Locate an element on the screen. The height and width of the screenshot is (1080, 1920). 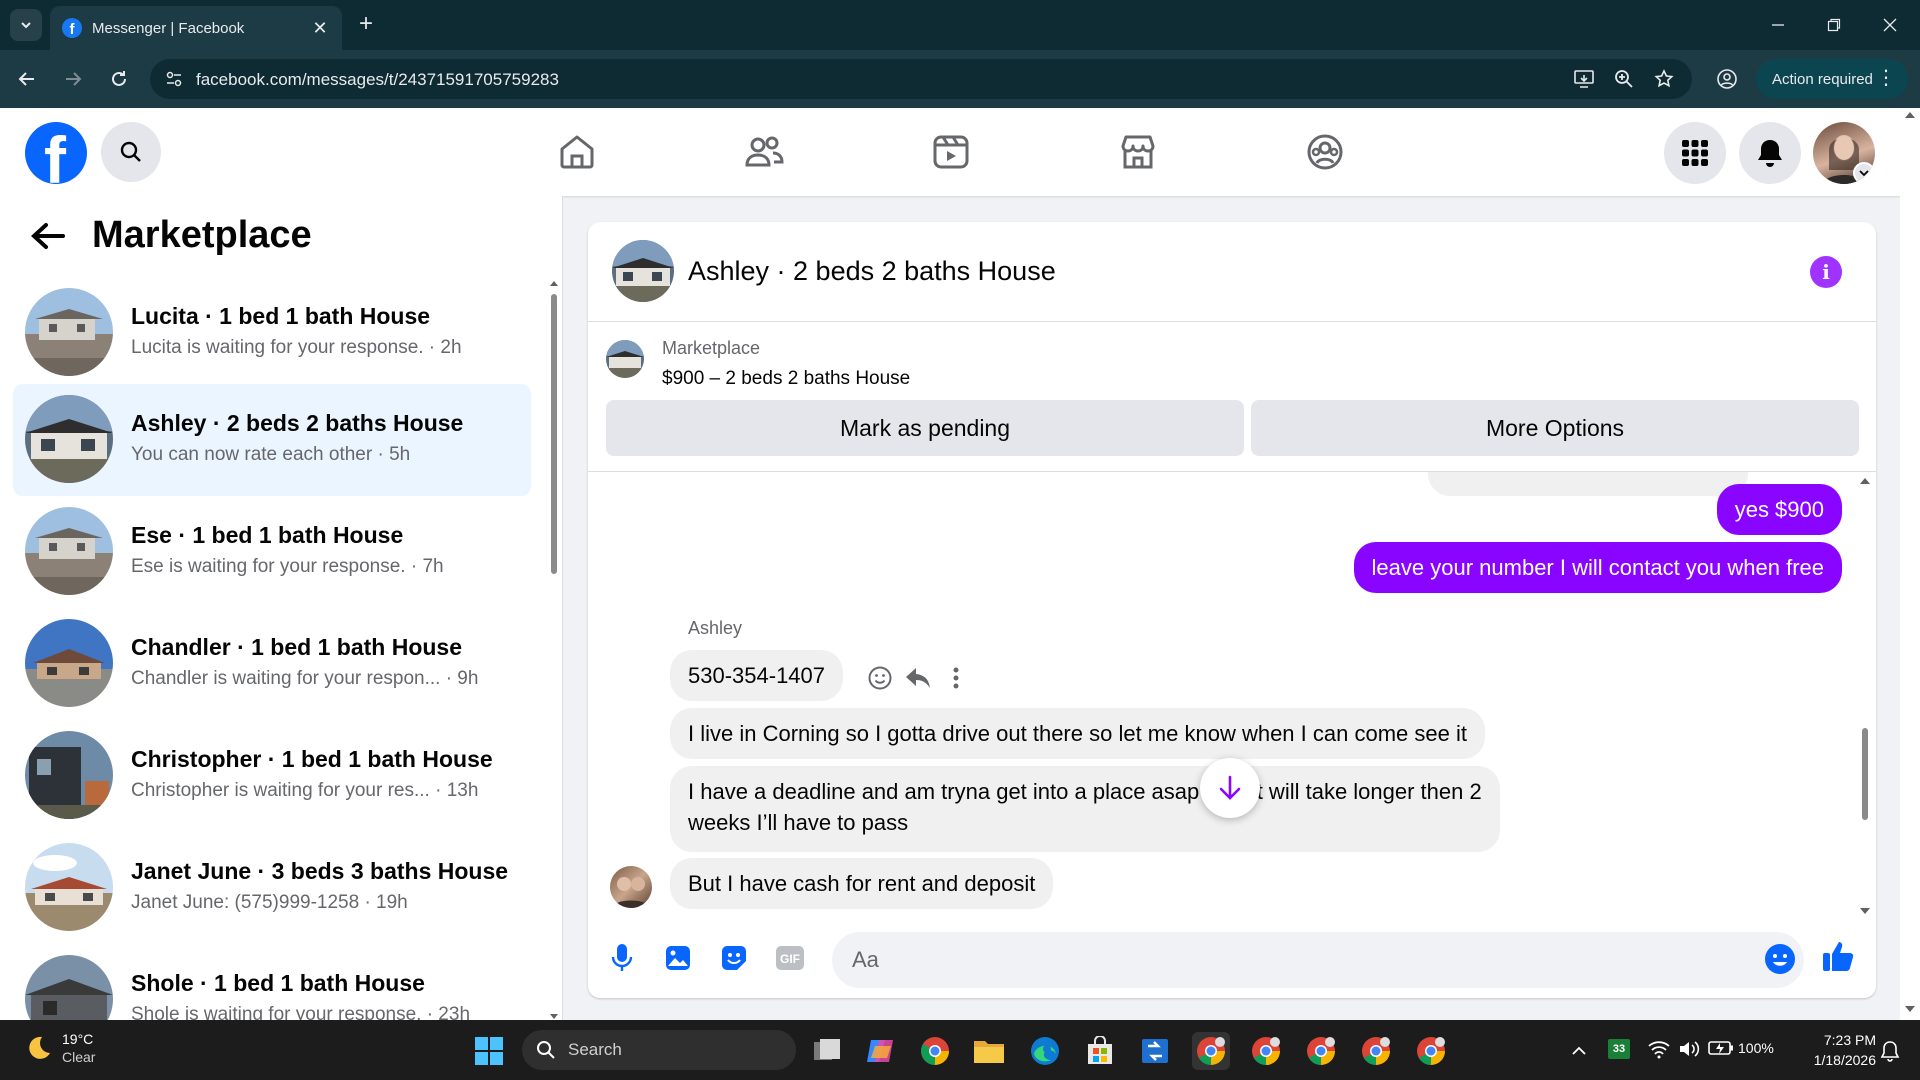
install-app-icon is located at coordinates (1584, 79).